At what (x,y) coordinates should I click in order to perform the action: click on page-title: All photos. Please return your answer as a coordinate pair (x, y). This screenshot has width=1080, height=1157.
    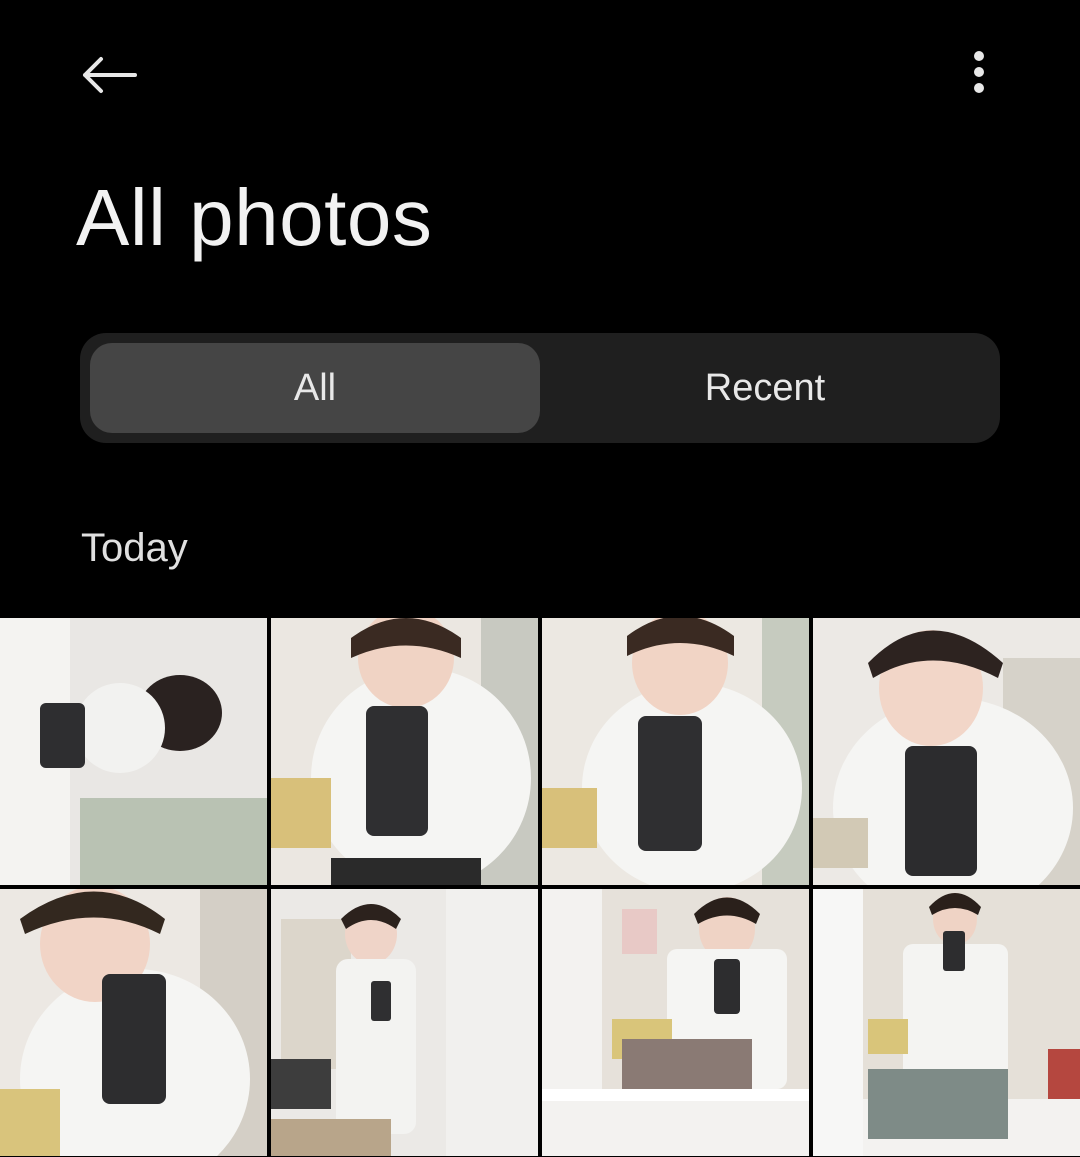
    Looking at the image, I should click on (254, 217).